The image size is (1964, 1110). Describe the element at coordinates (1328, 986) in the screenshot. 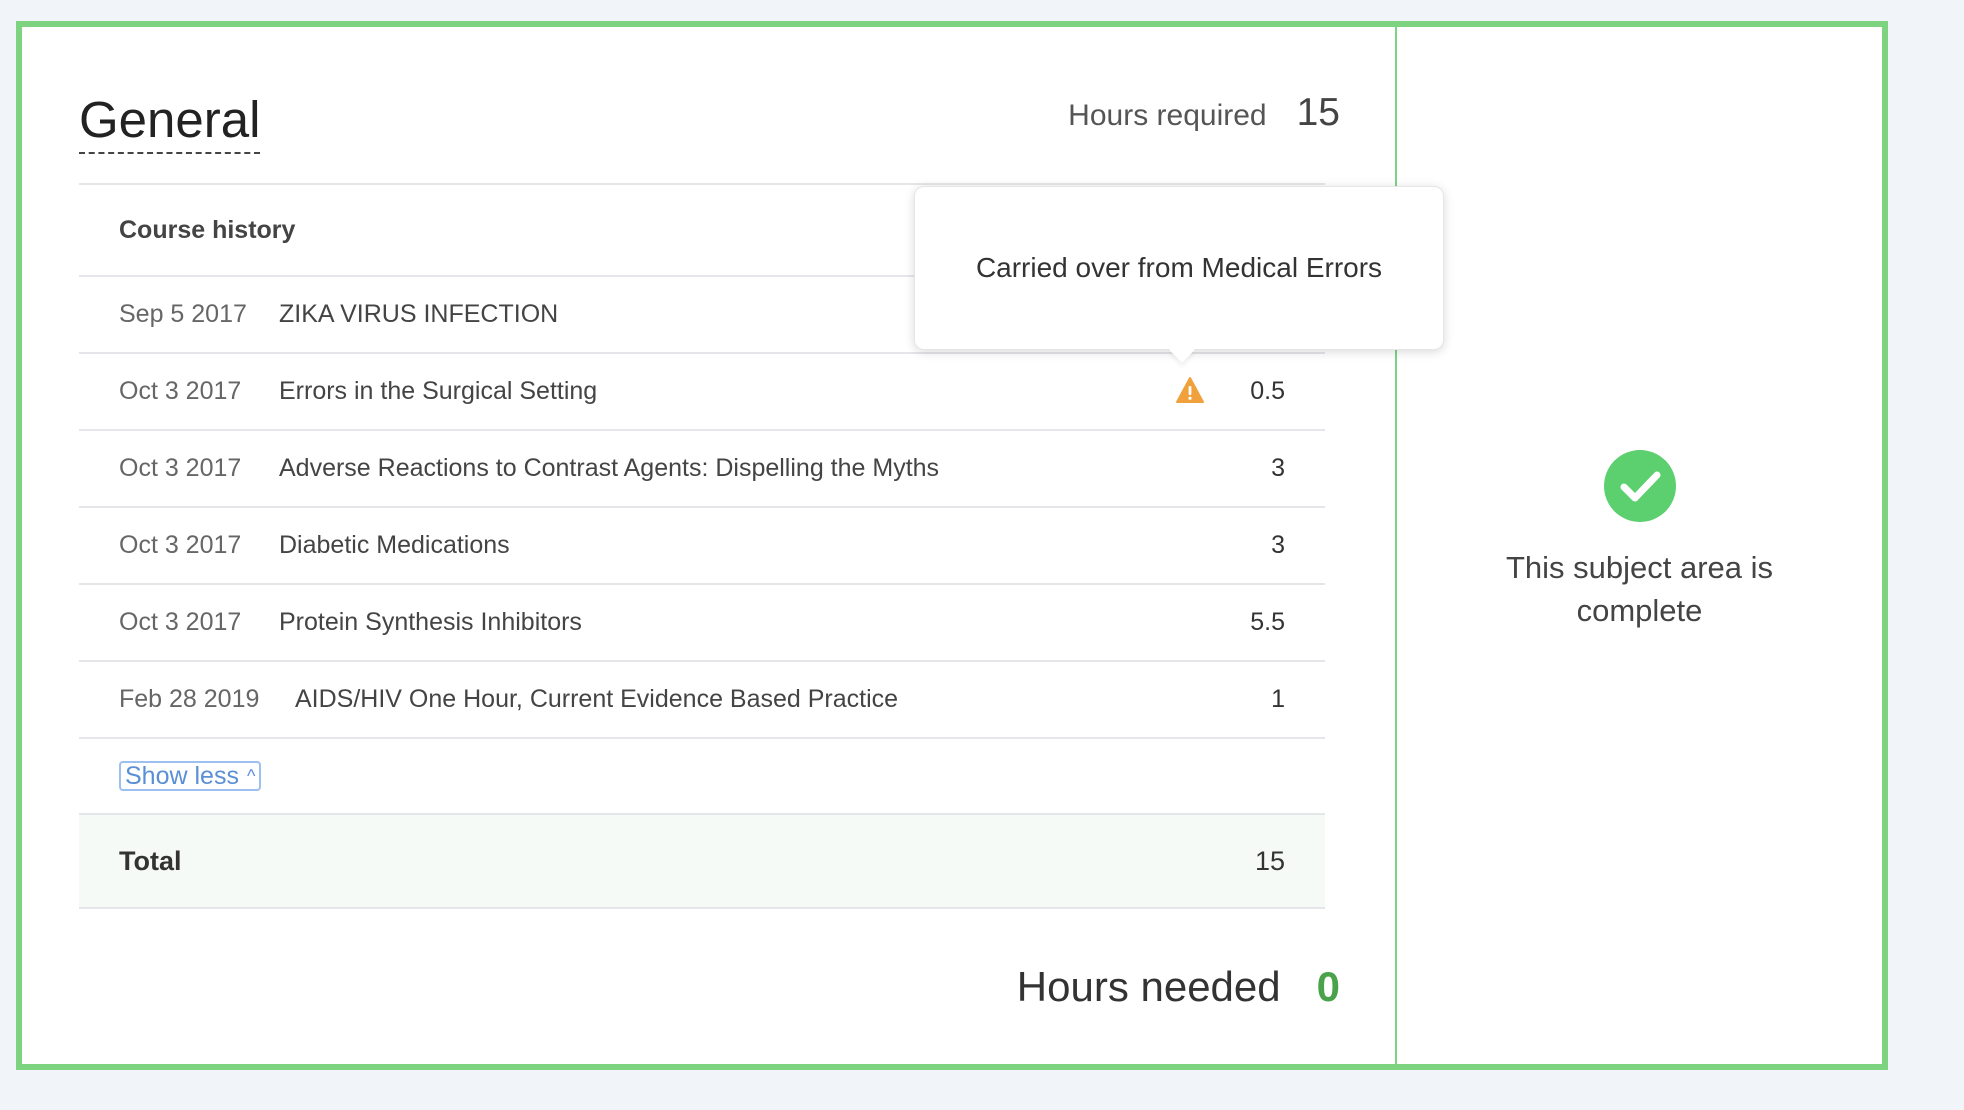

I see `hours-needed-value: 0` at that location.